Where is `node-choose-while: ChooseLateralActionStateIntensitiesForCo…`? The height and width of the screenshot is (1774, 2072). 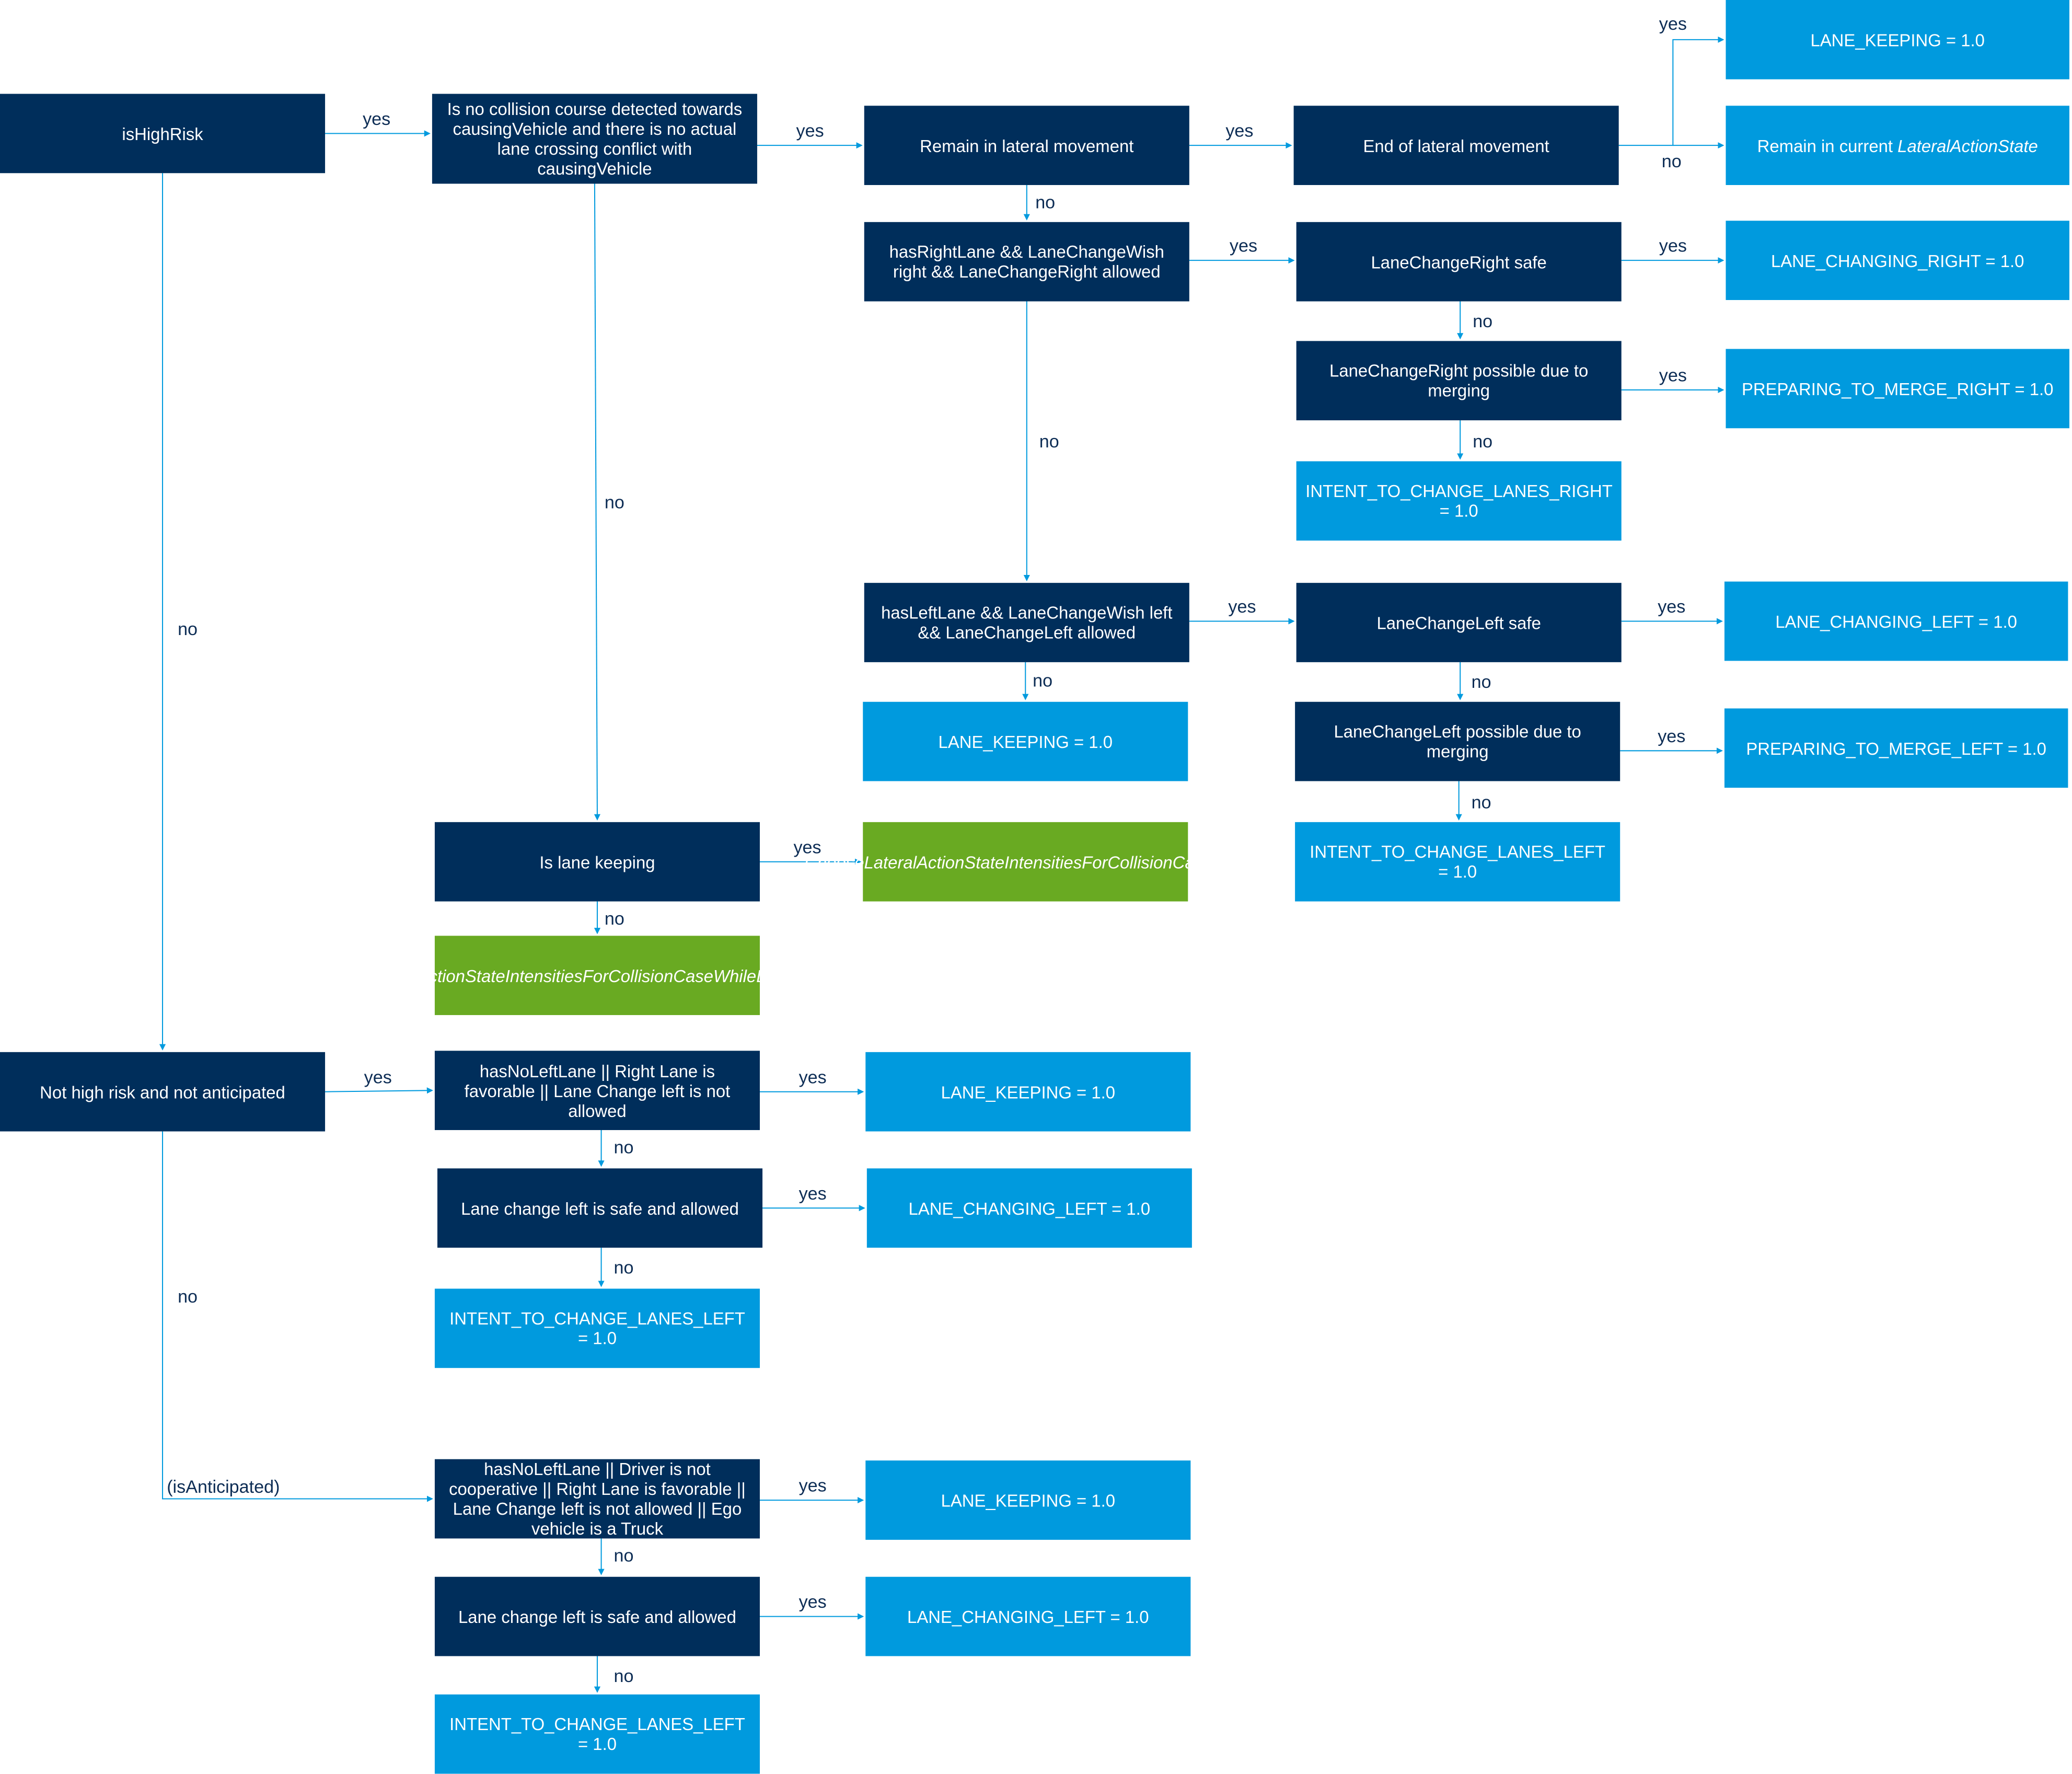 node-choose-while: ChooseLateralActionStateIntensitiesForCo… is located at coordinates (597, 976).